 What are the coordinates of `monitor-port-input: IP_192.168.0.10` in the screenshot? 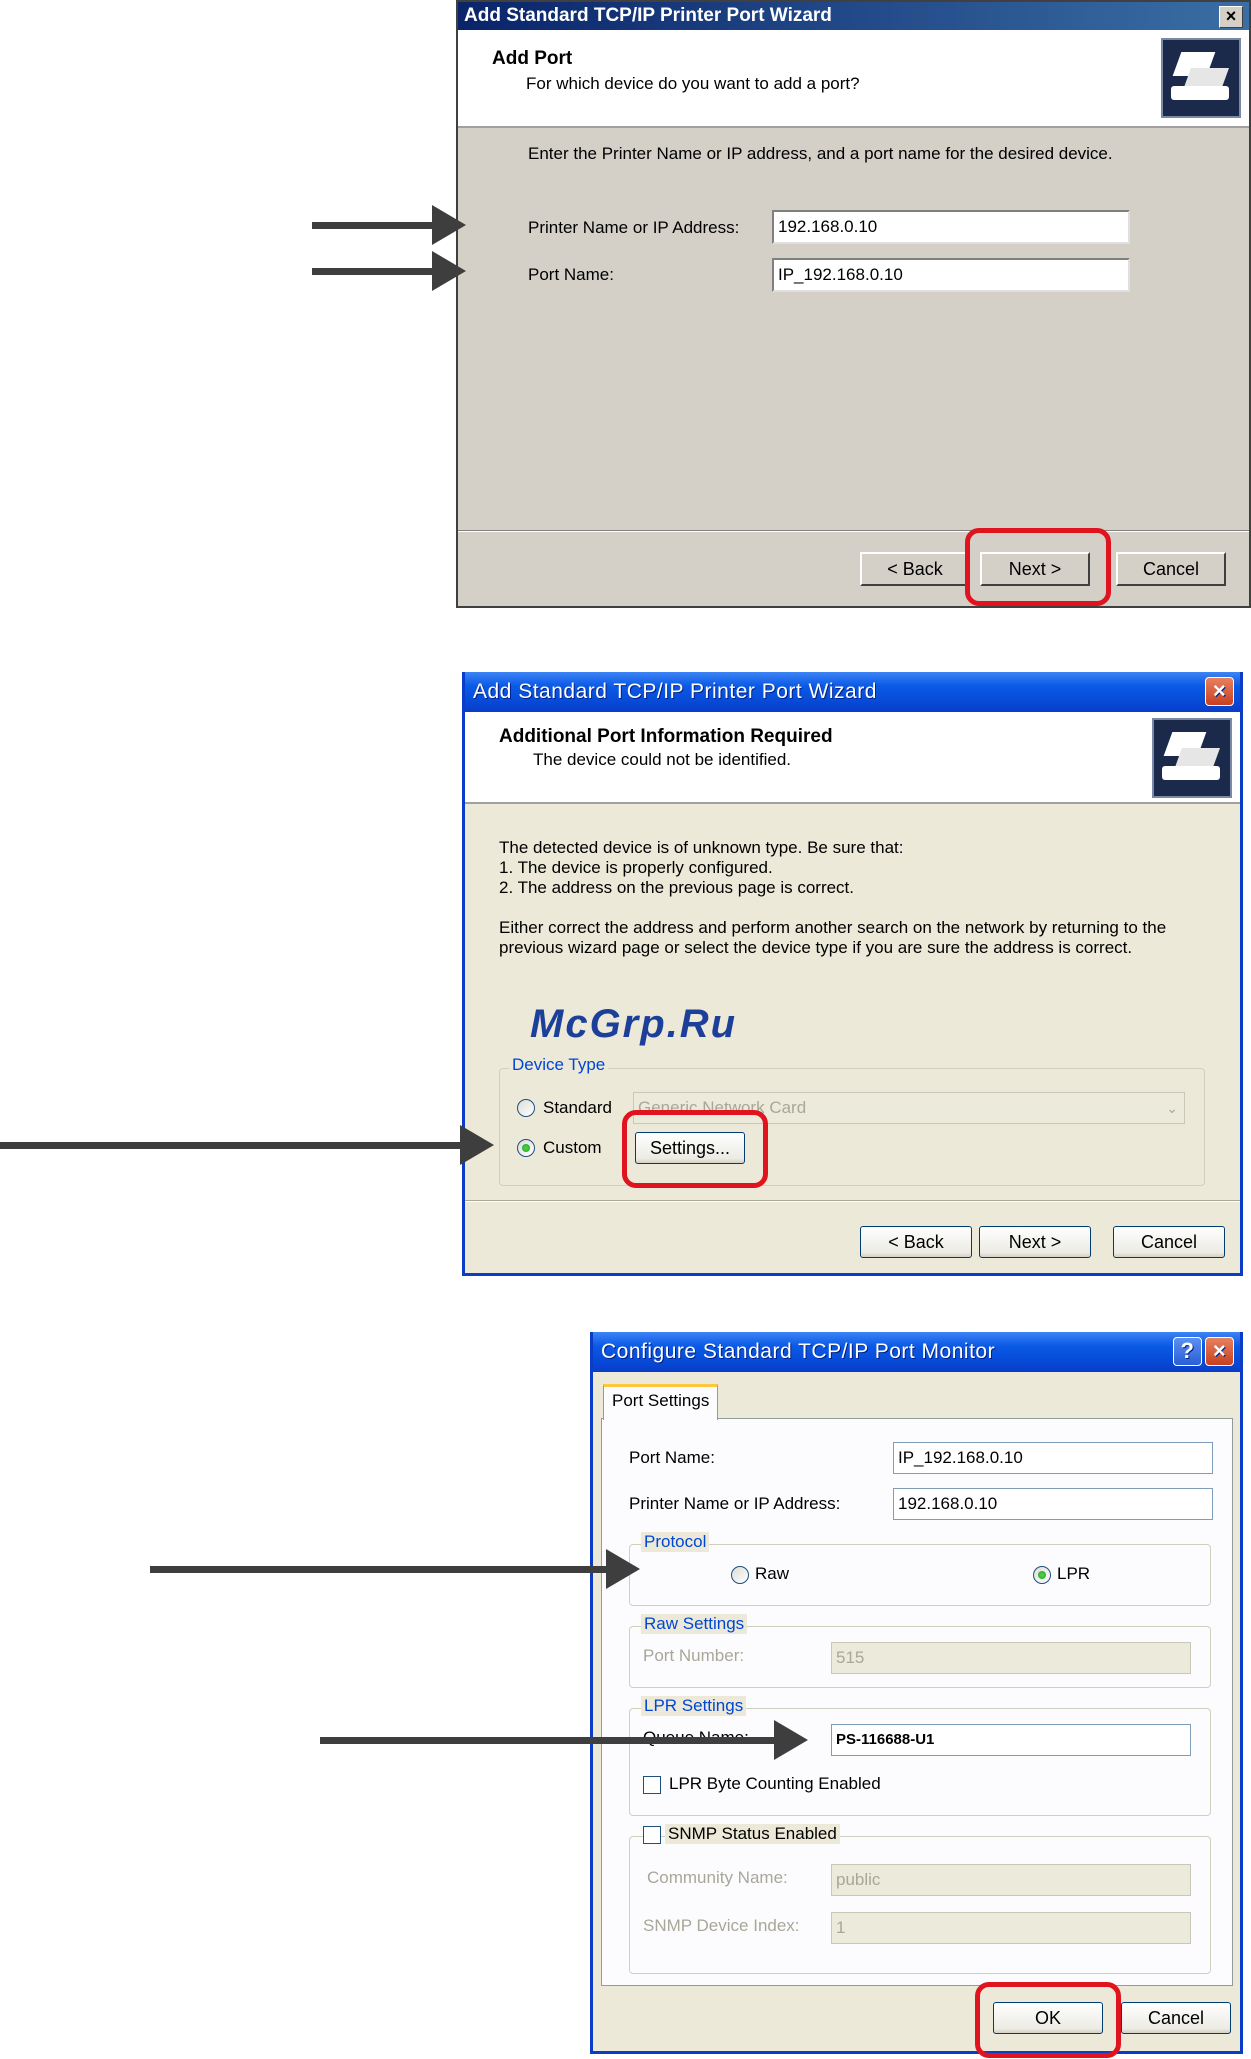 It's located at (1053, 1458).